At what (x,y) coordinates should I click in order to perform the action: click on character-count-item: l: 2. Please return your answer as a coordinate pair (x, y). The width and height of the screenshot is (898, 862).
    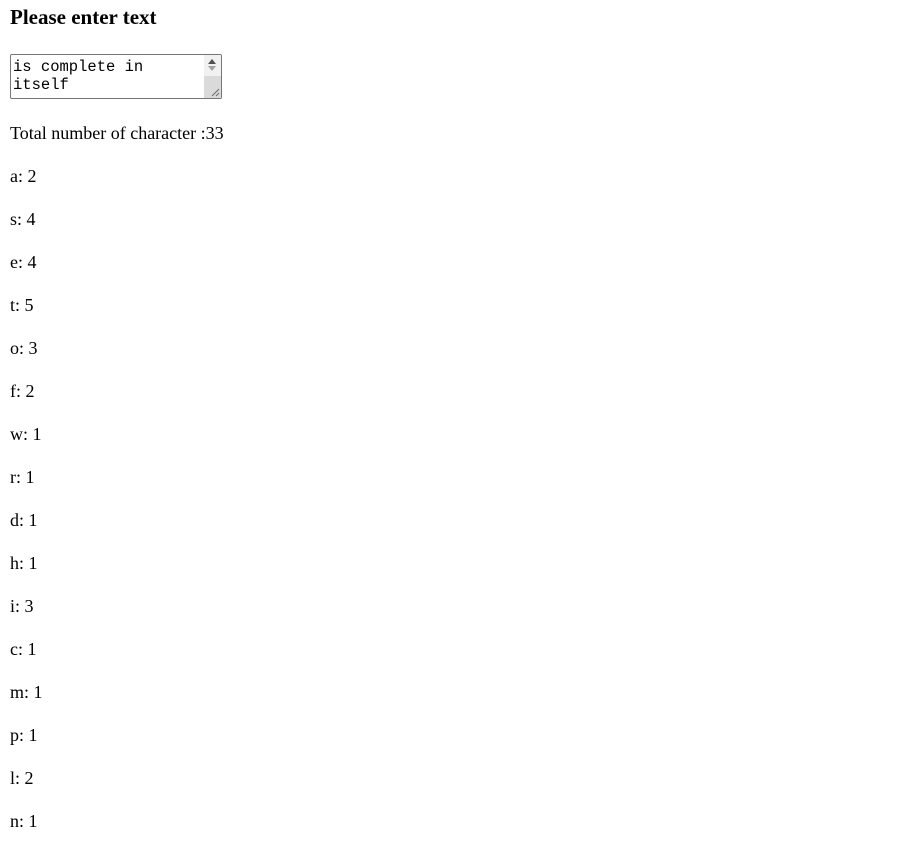
    Looking at the image, I should click on (22, 778).